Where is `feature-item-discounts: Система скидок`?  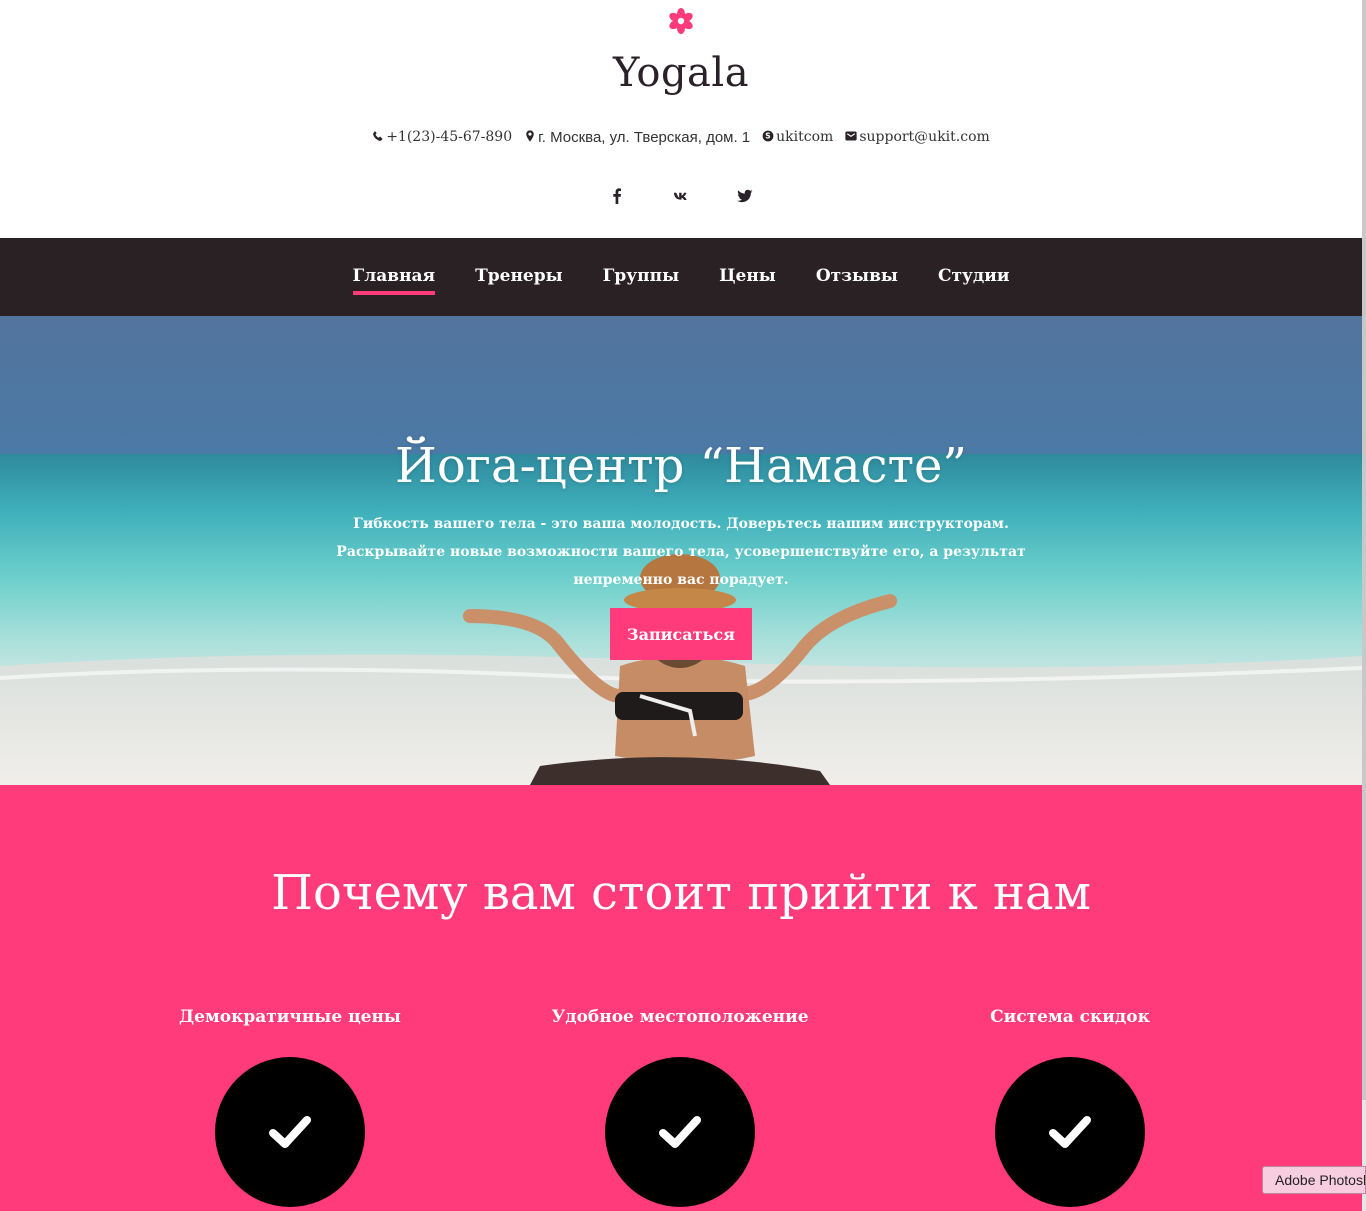
feature-item-discounts: Система скидок is located at coordinates (1070, 1107).